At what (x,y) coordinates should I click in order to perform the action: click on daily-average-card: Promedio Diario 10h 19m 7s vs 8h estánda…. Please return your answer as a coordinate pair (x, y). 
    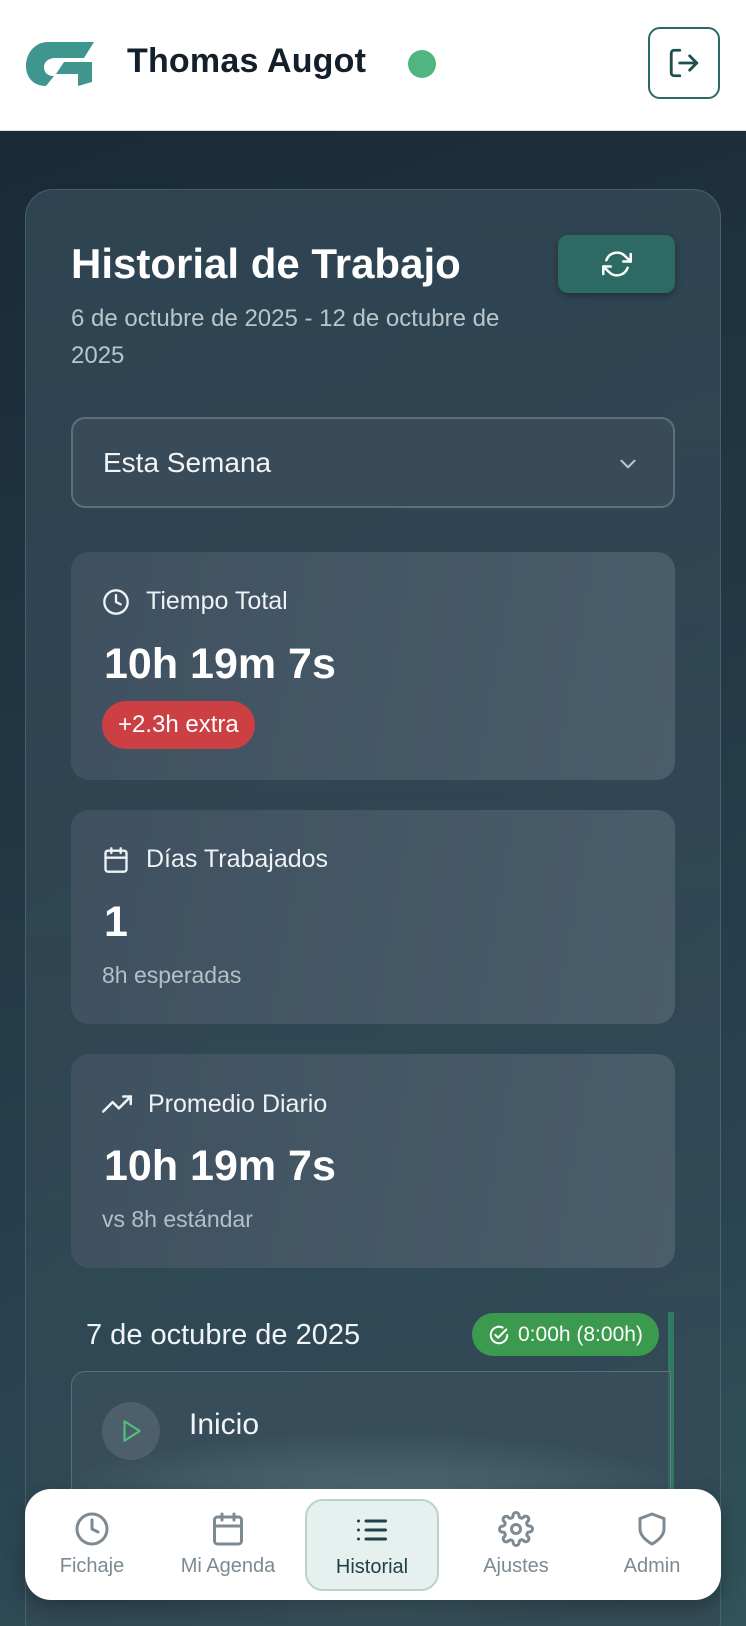
    Looking at the image, I should click on (373, 1161).